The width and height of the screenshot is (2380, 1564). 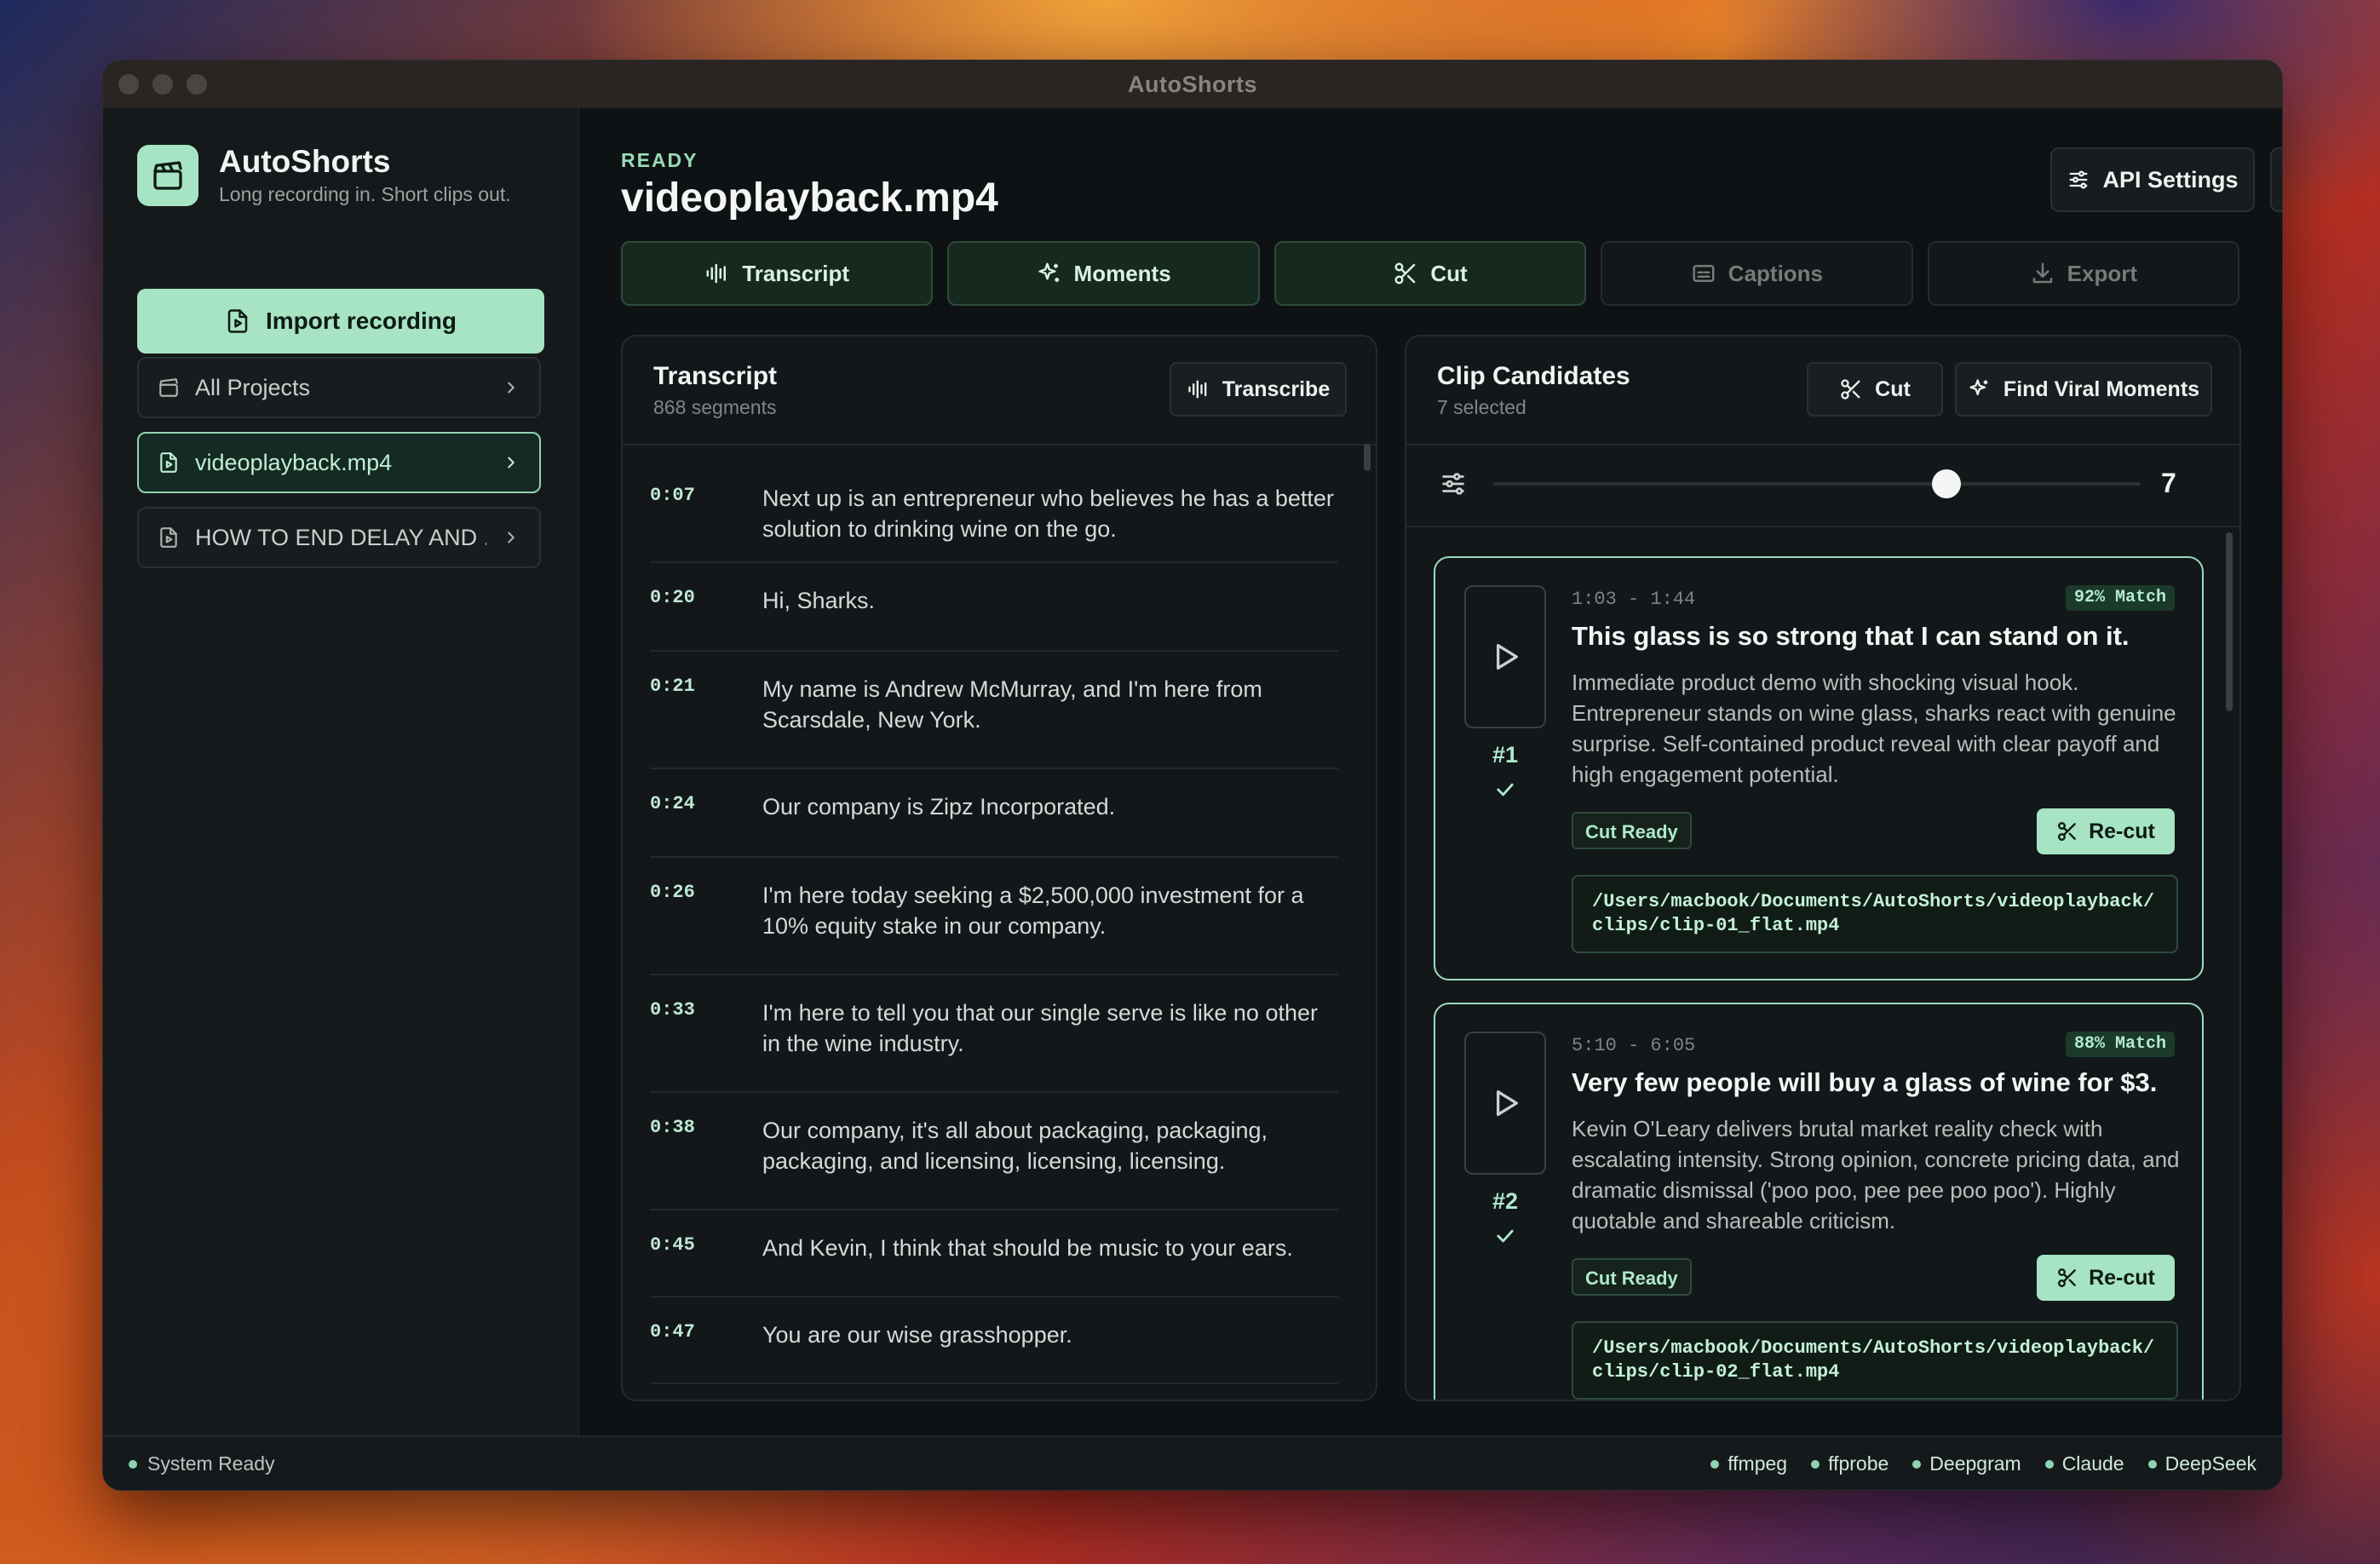 I want to click on dependency-label: Deepgram, so click(x=1975, y=1464).